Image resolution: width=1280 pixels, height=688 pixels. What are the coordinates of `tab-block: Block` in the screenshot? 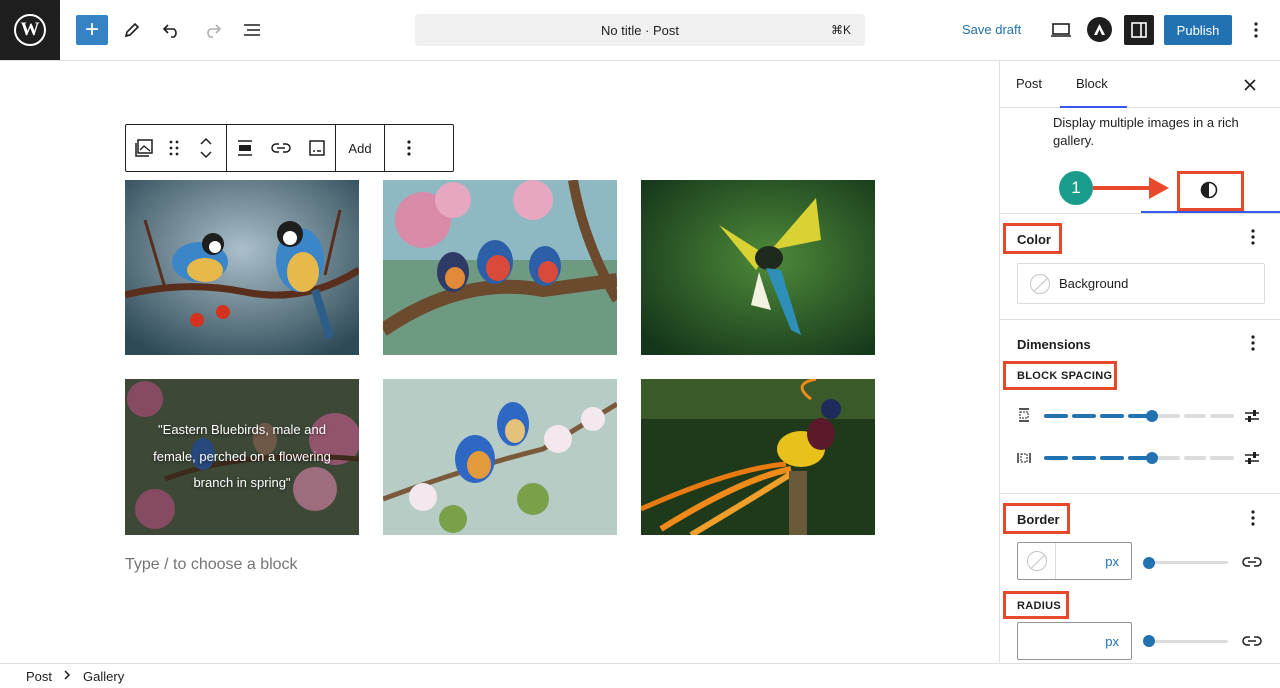 It's located at (1092, 83).